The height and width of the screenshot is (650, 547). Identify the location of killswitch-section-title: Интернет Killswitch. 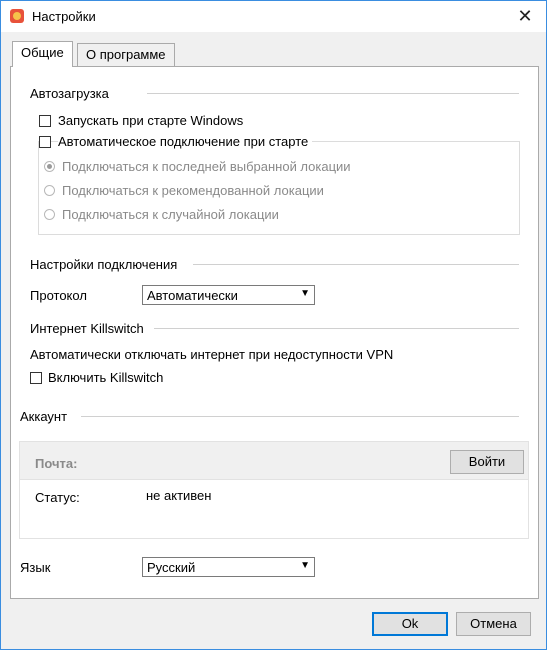
(87, 328).